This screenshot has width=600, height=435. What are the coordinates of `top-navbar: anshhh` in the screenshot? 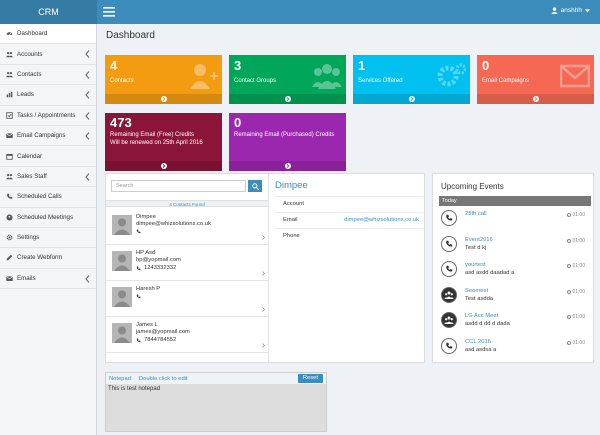 It's located at (348, 12).